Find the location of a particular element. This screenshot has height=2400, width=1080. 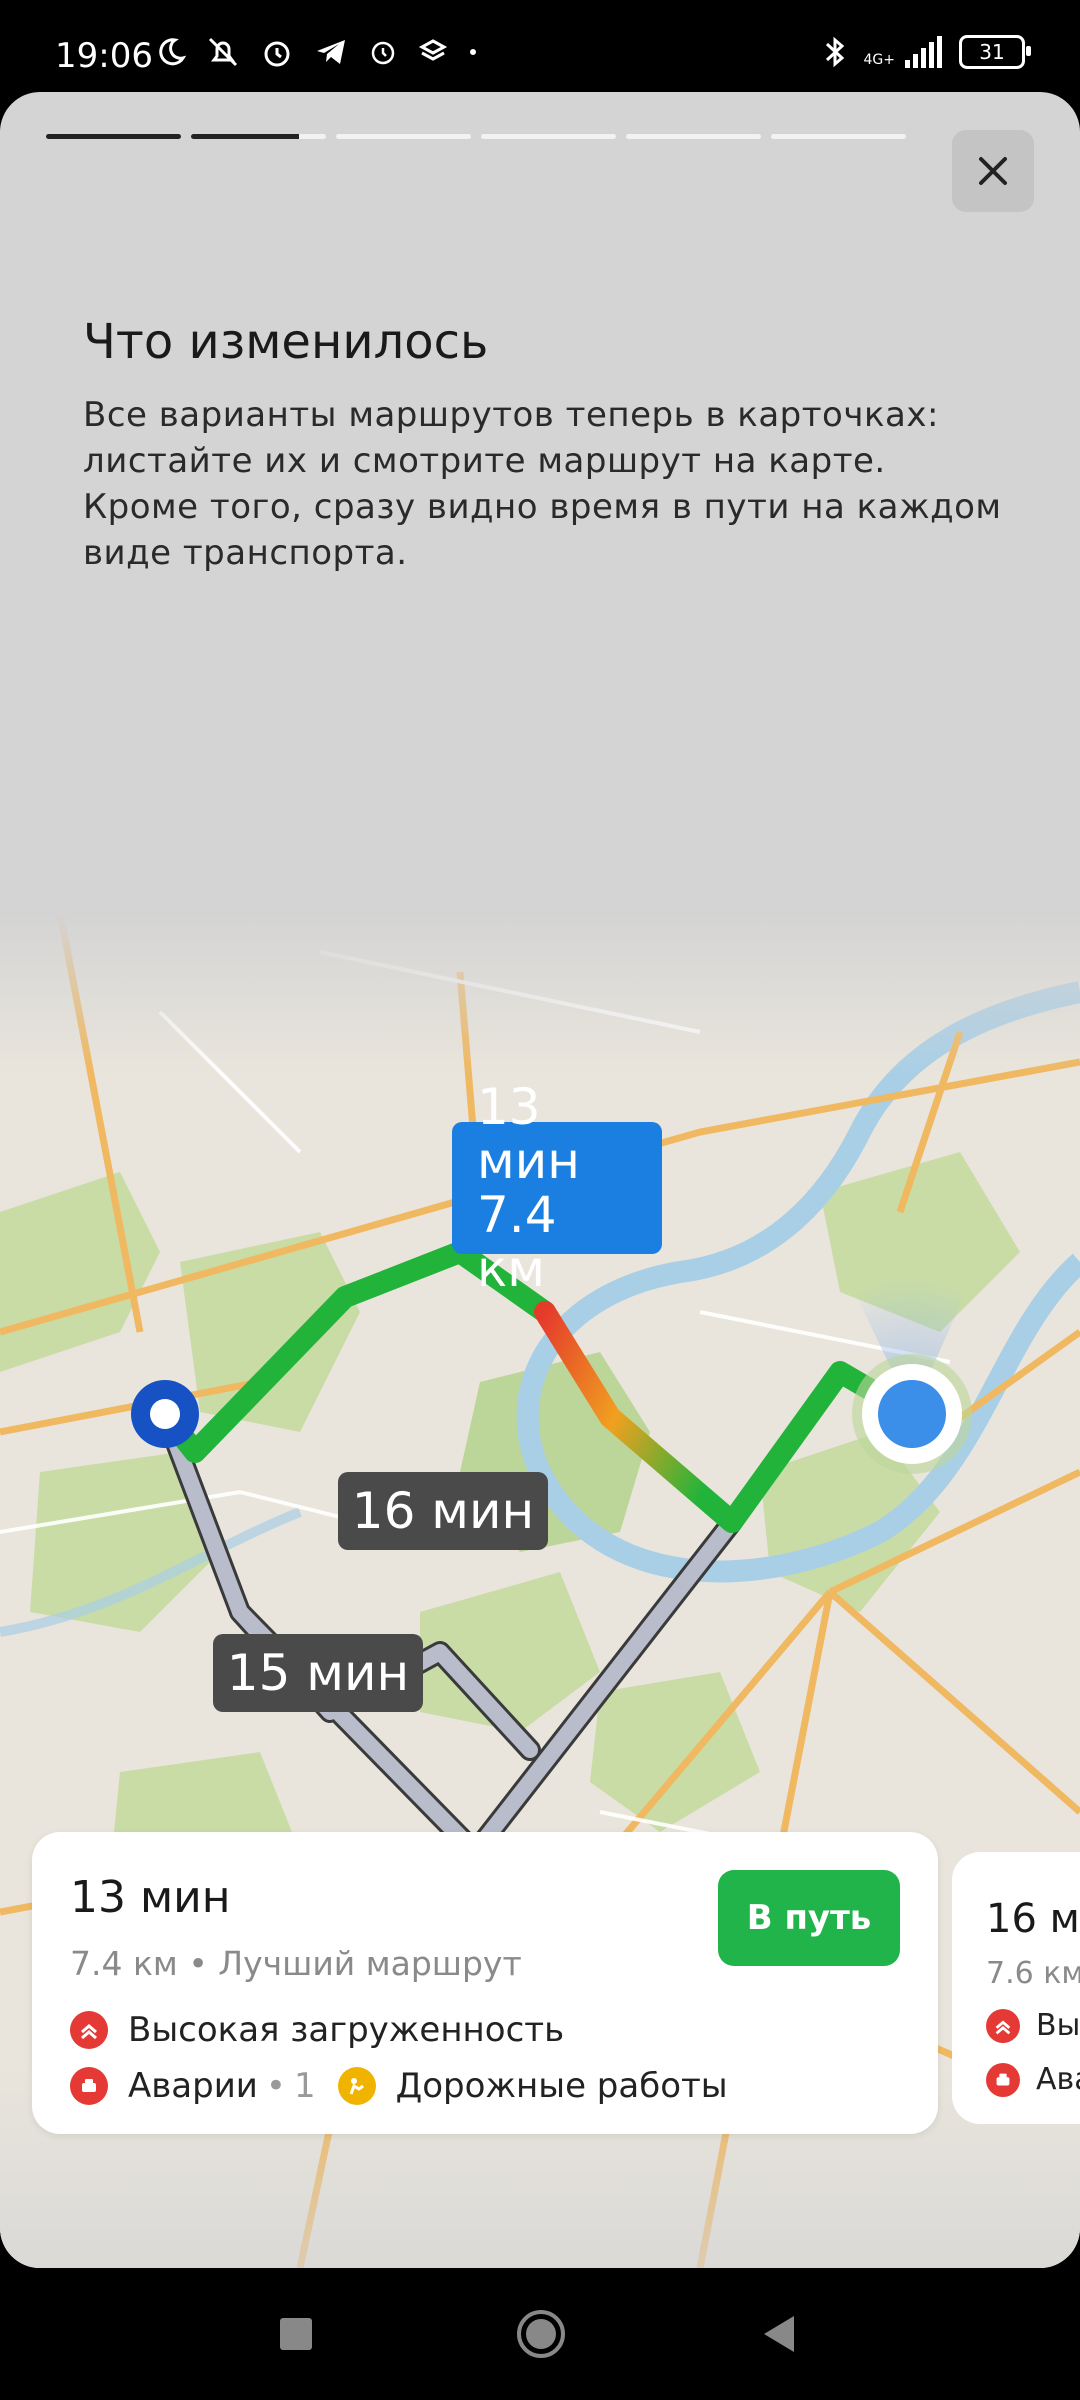

route-alt1-time: 16 мин is located at coordinates (443, 1511).